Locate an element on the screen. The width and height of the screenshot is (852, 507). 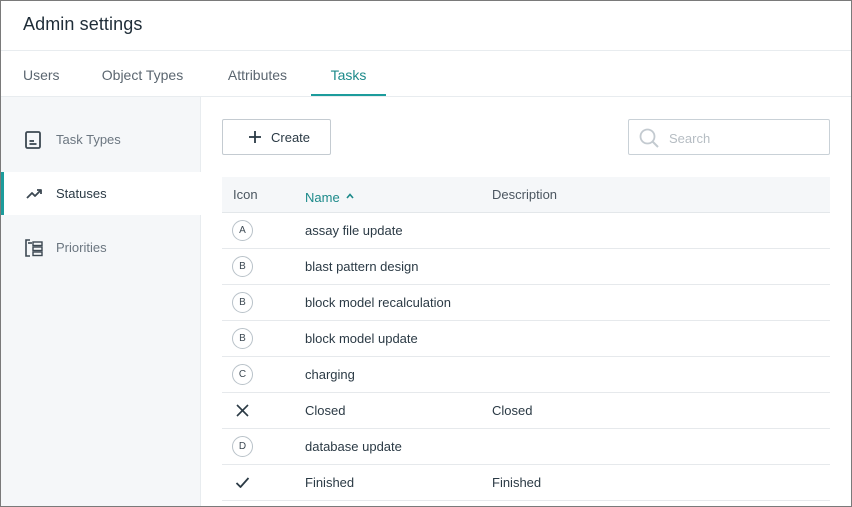
sidebar-item-label: Task Types is located at coordinates (88, 139).